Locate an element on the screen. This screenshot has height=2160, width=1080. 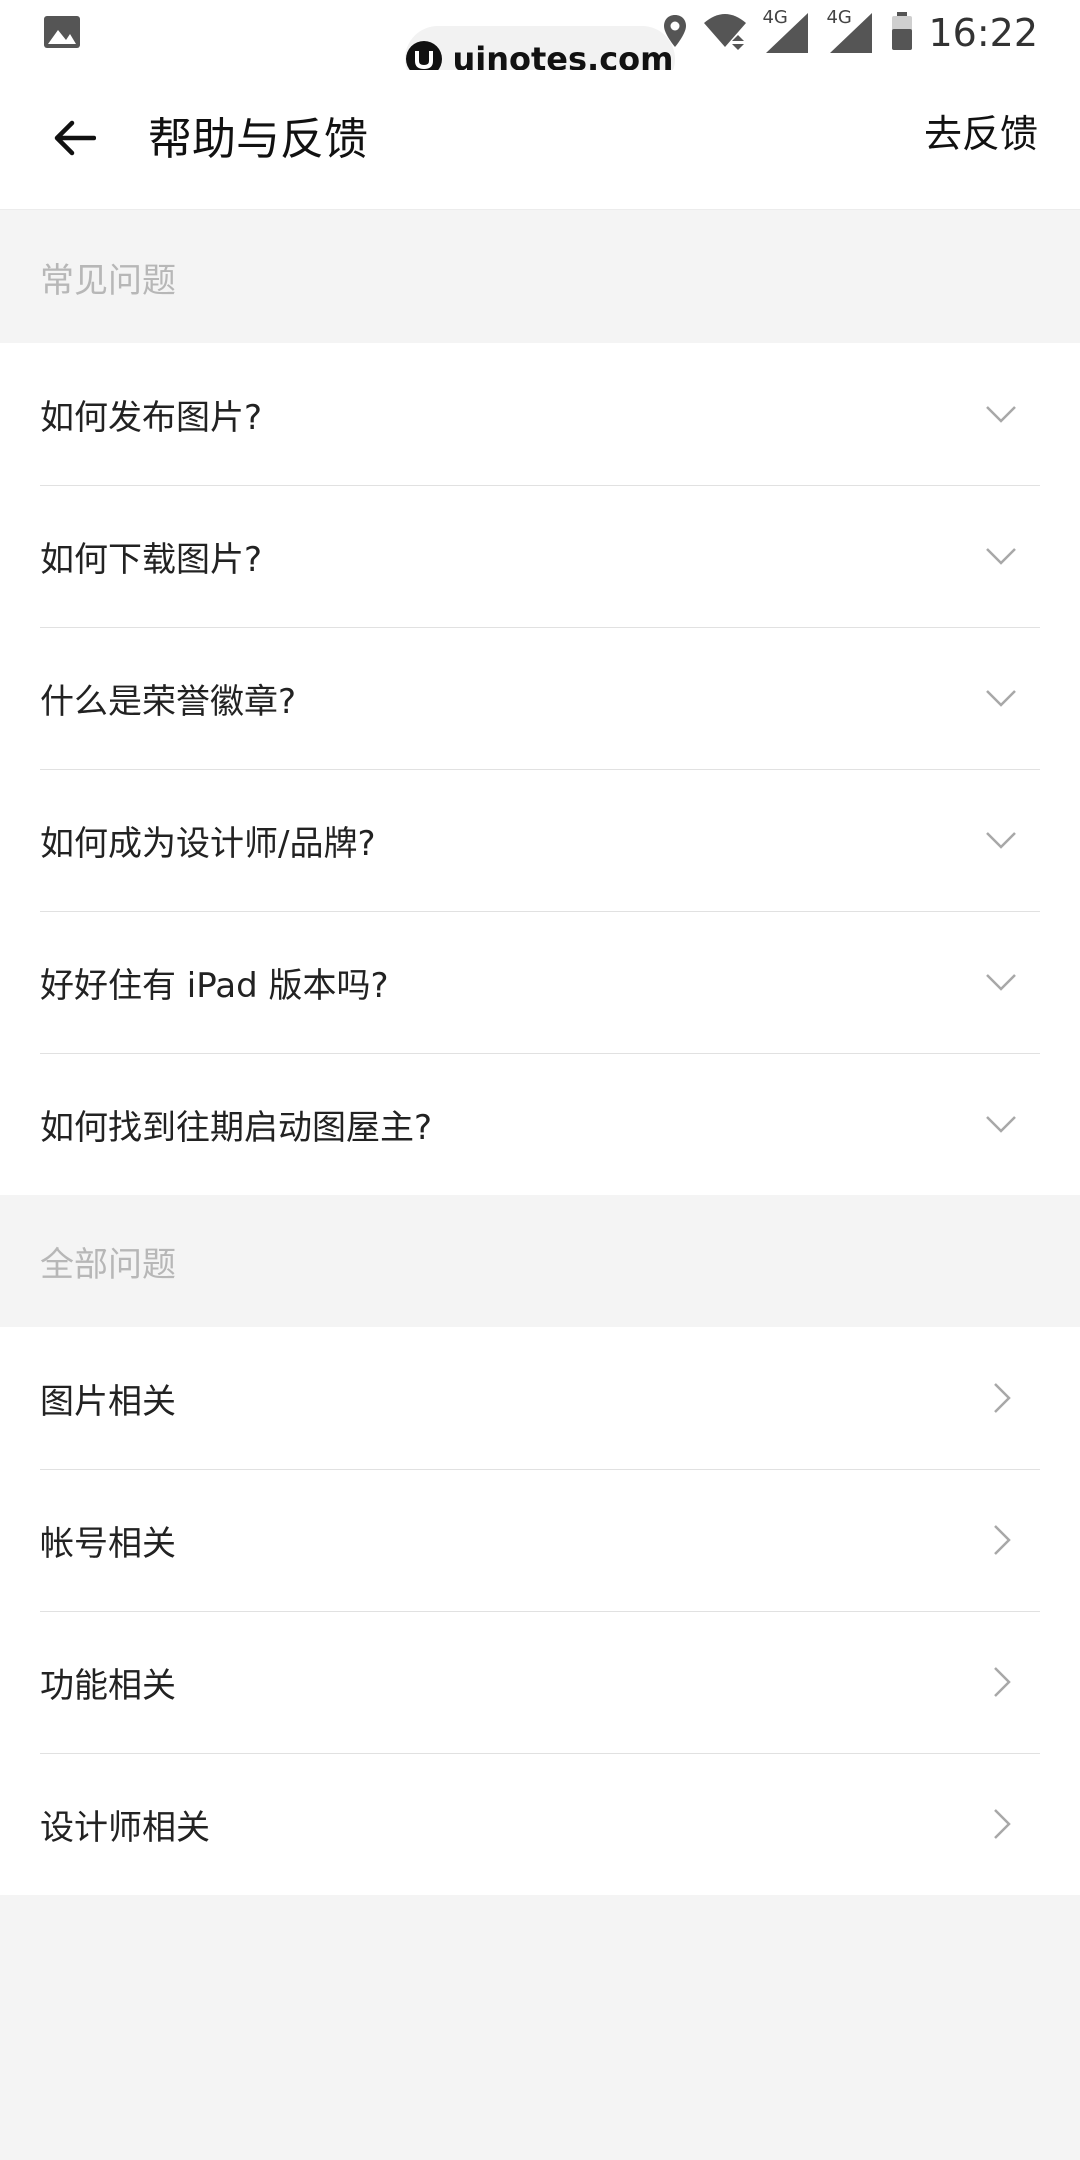
faq-item-label: 如何下载图片? is located at coordinates (151, 559).